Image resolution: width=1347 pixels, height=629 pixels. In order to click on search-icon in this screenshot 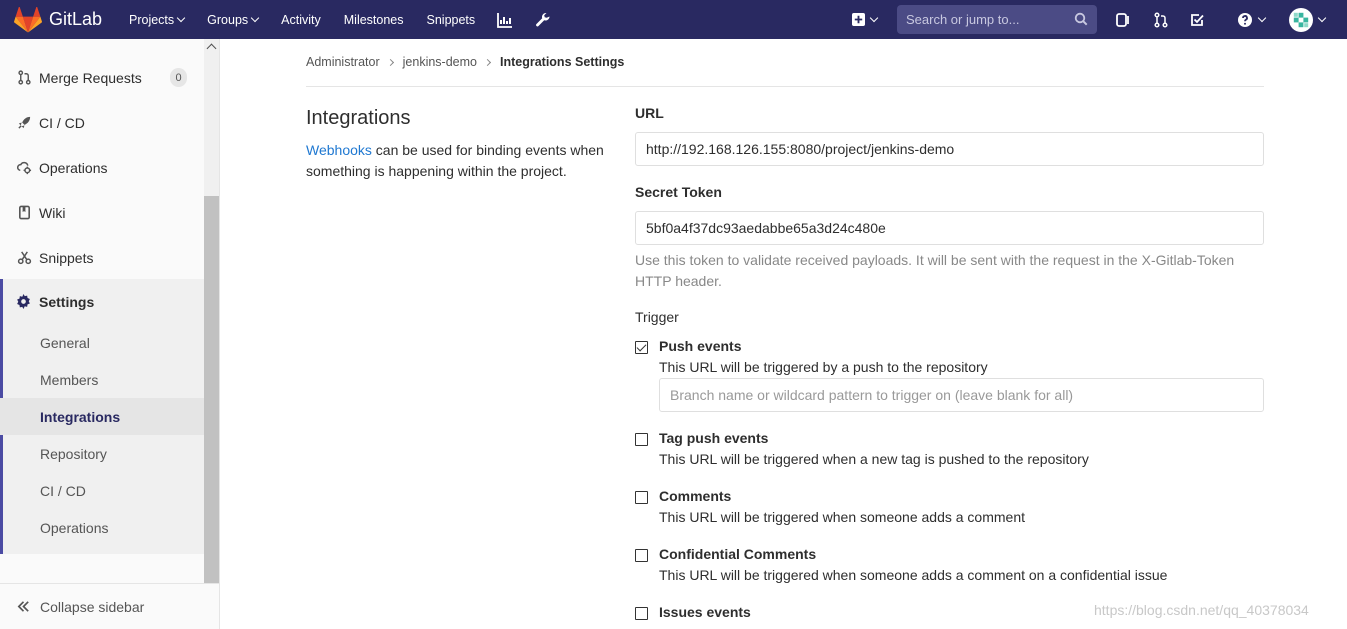, I will do `click(1081, 19)`.